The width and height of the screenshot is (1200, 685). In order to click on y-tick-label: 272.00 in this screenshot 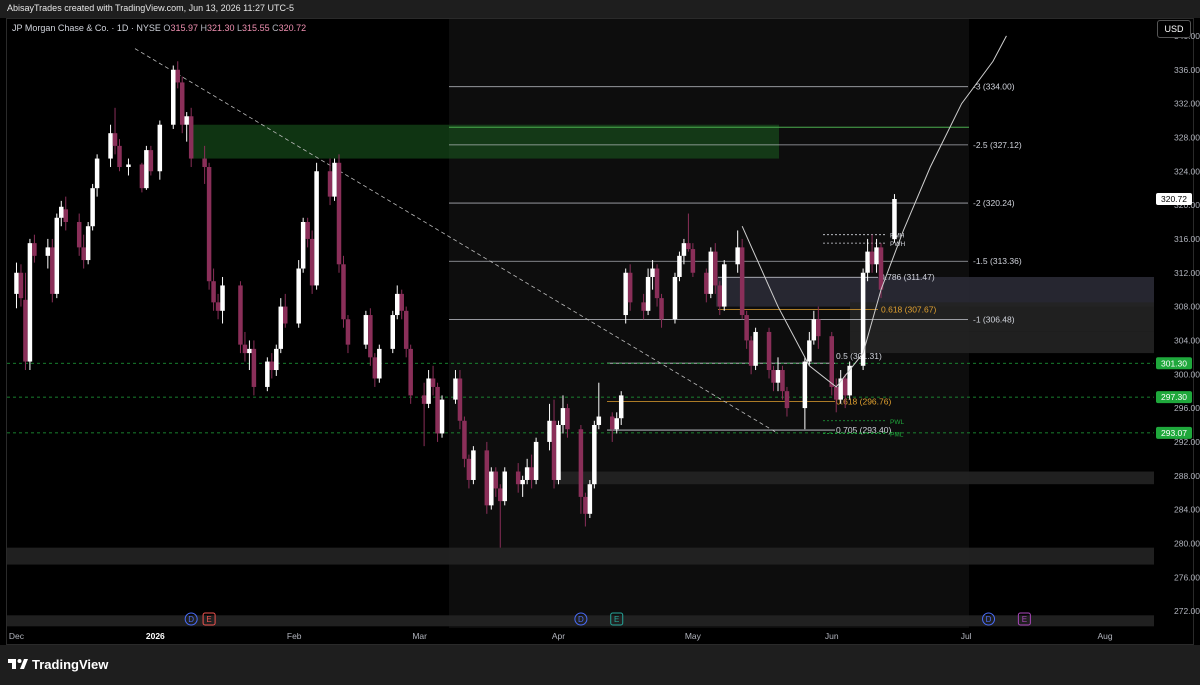, I will do `click(1187, 611)`.